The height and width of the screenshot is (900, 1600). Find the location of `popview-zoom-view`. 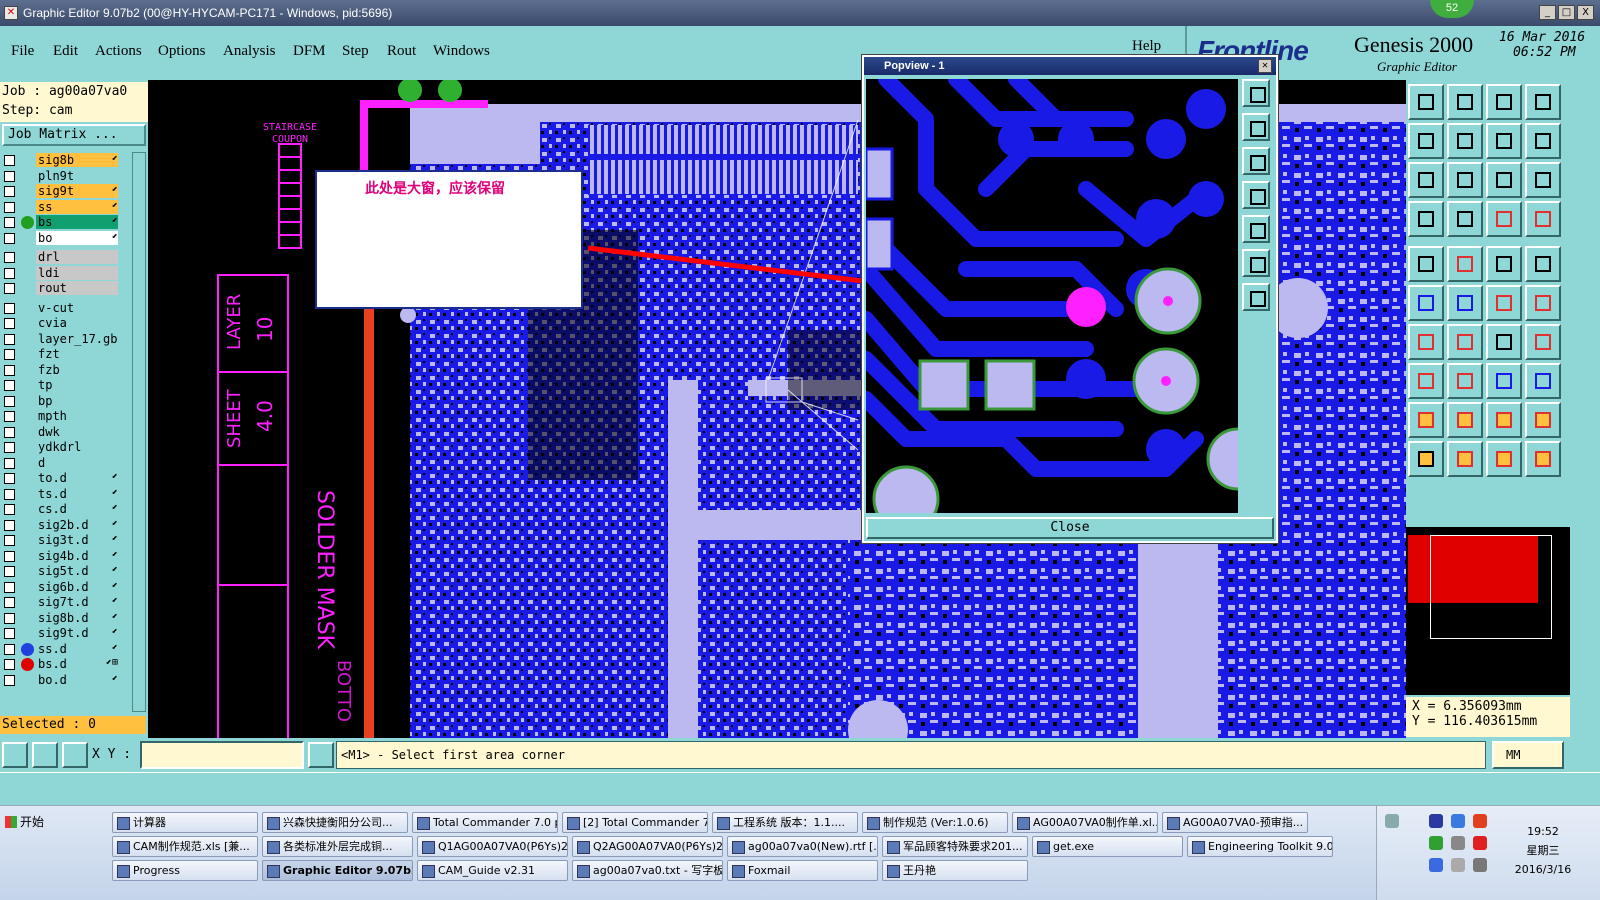

popview-zoom-view is located at coordinates (1052, 296).